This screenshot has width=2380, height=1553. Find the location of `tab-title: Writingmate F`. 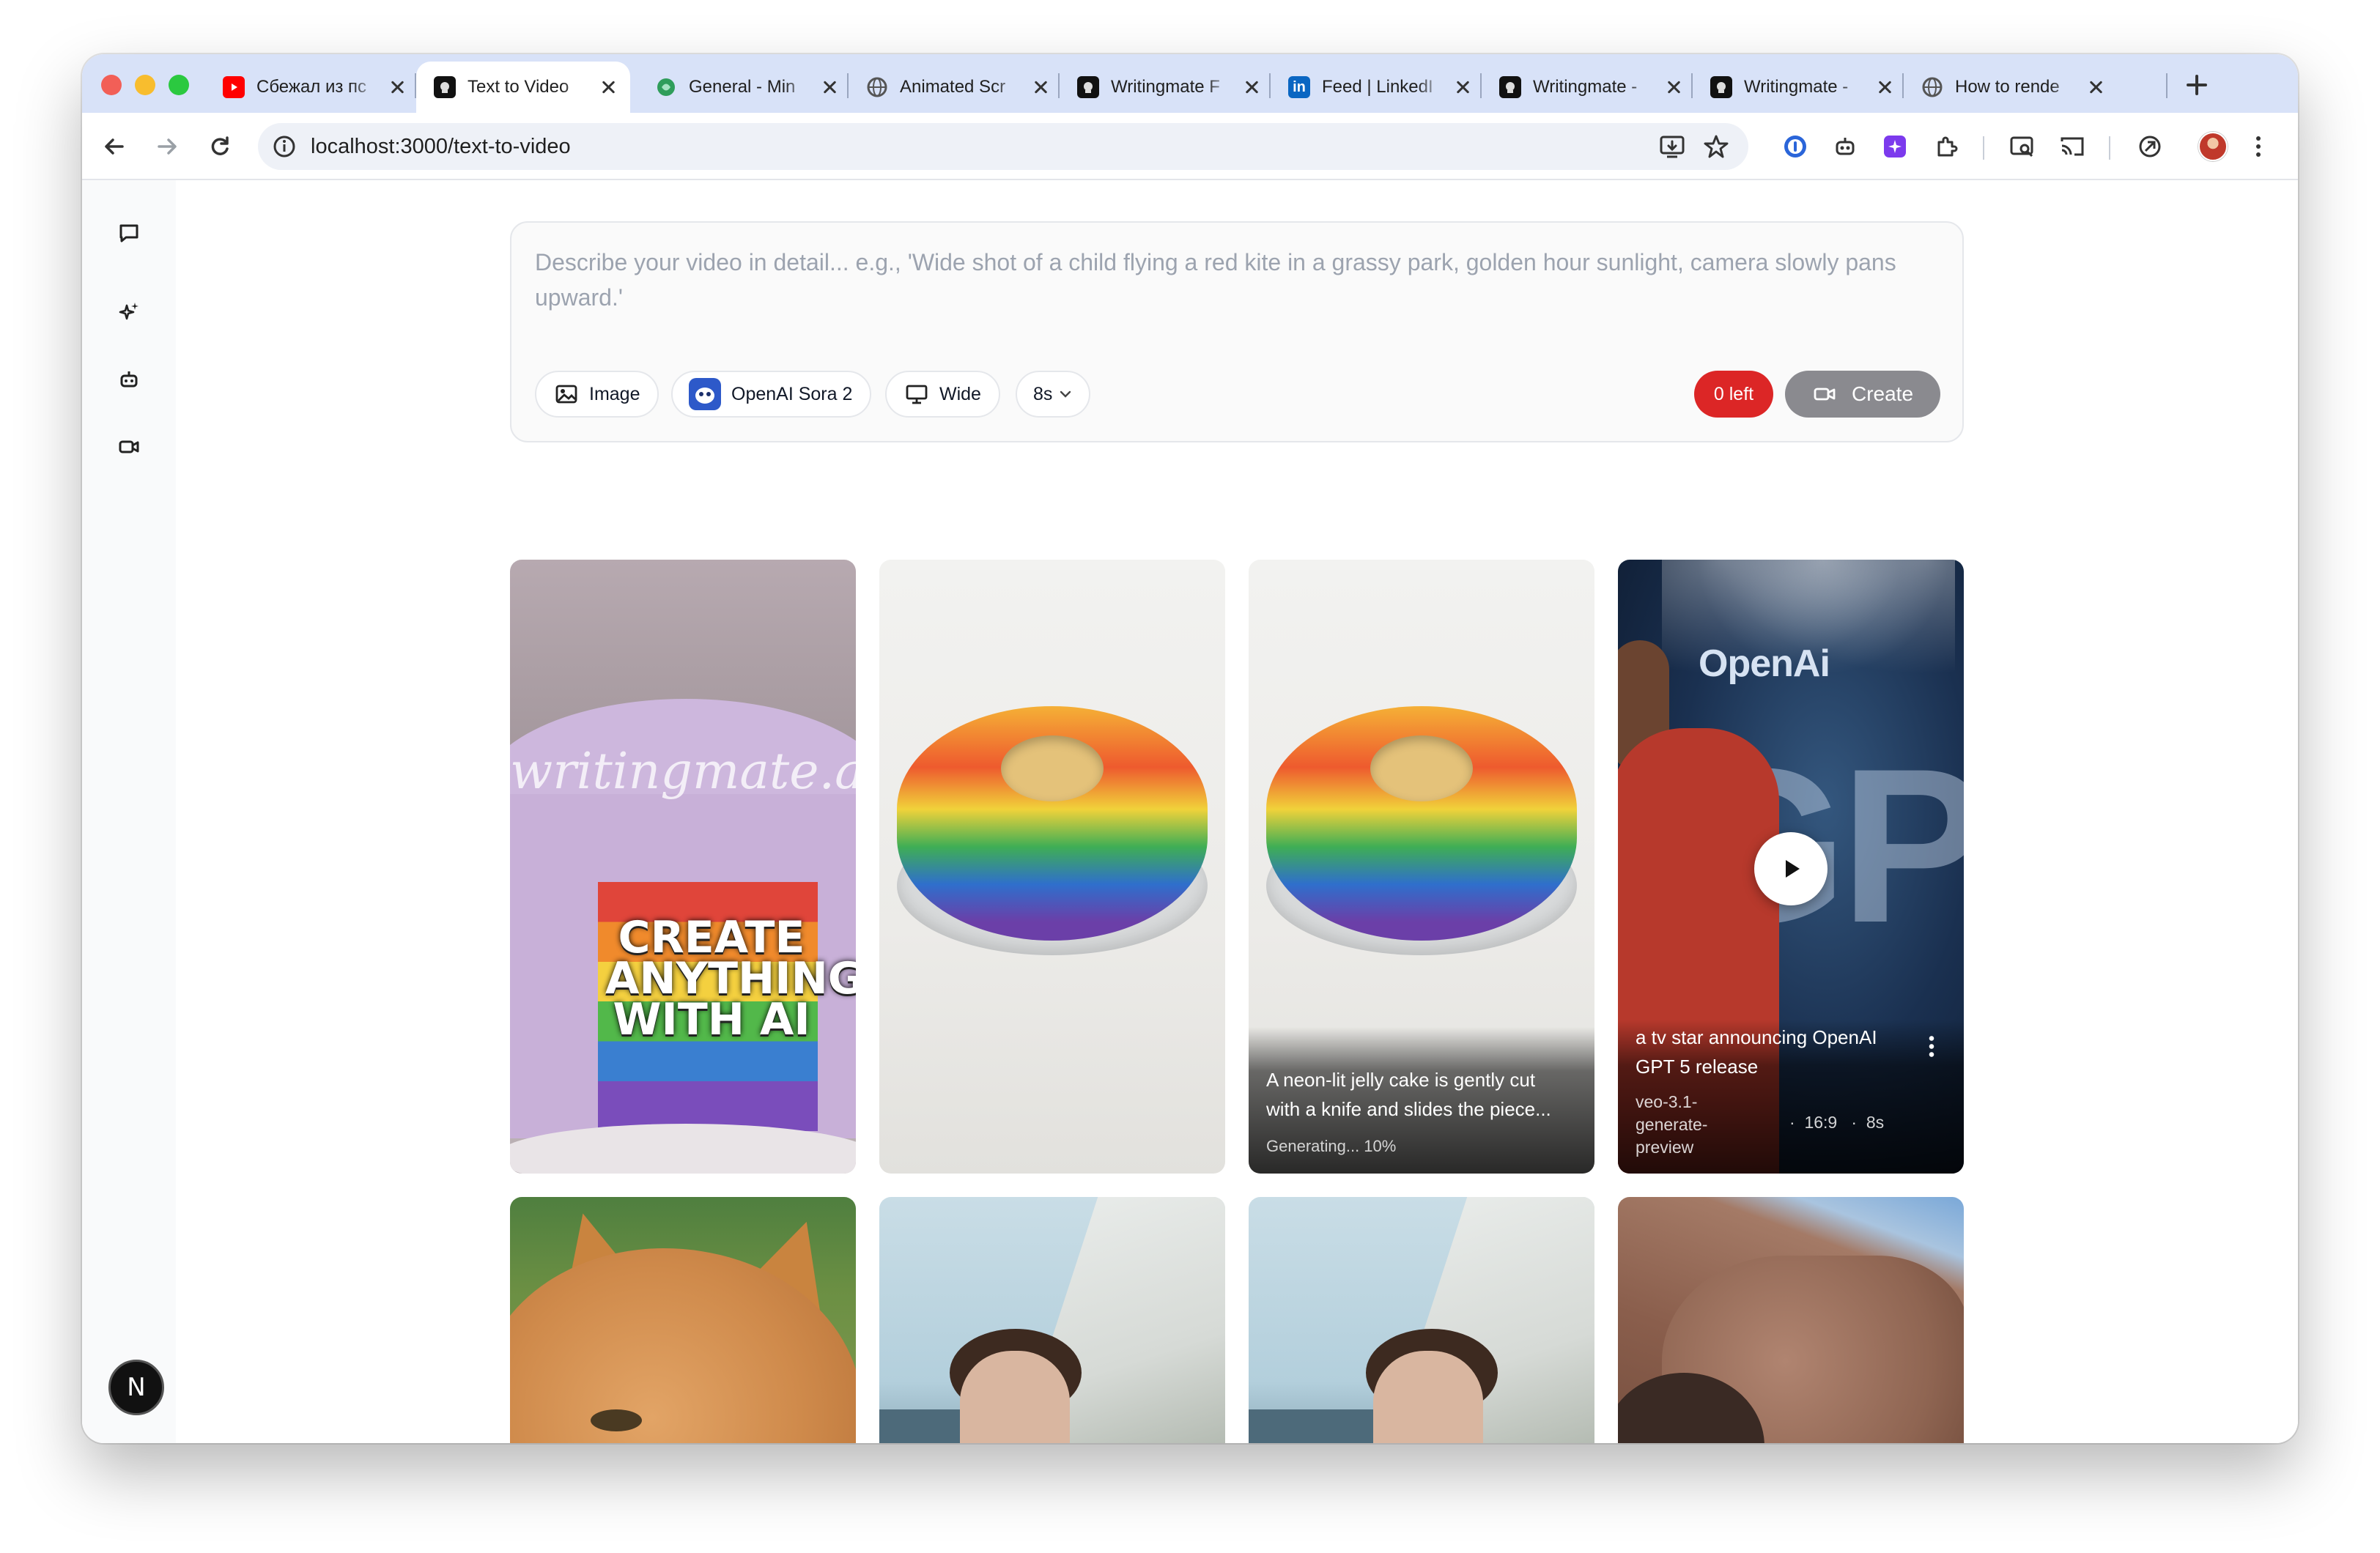

tab-title: Writingmate F is located at coordinates (1165, 87).